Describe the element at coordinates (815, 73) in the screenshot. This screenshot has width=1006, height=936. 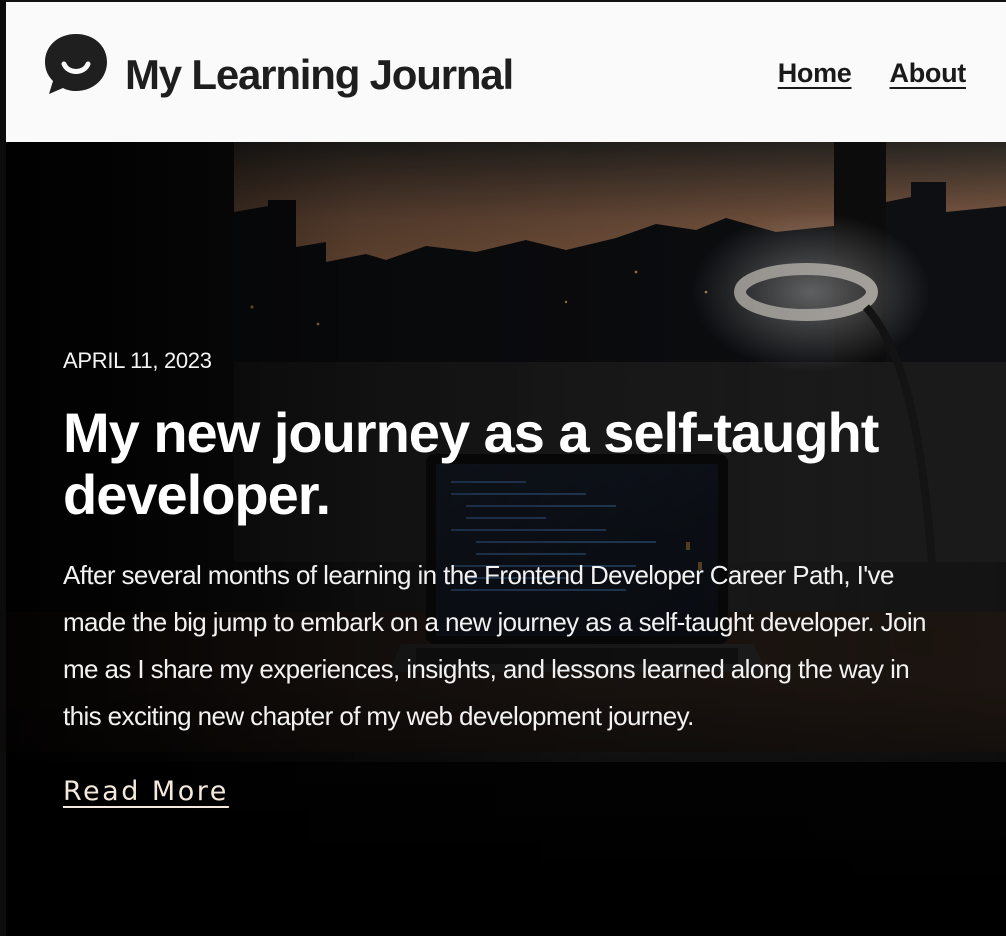
I see `nav-link-home: Home` at that location.